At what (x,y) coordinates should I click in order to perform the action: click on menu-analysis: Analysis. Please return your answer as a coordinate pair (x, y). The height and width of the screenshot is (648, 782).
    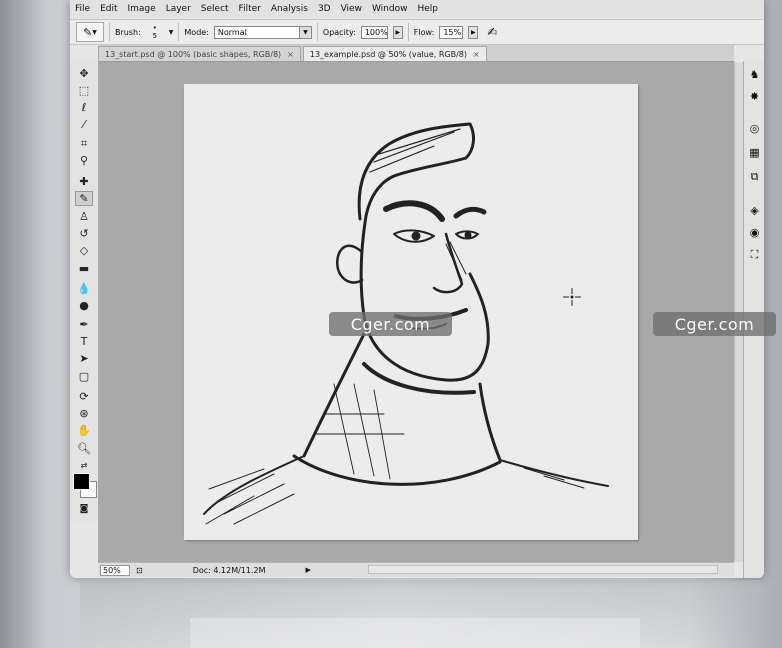
    Looking at the image, I should click on (289, 9).